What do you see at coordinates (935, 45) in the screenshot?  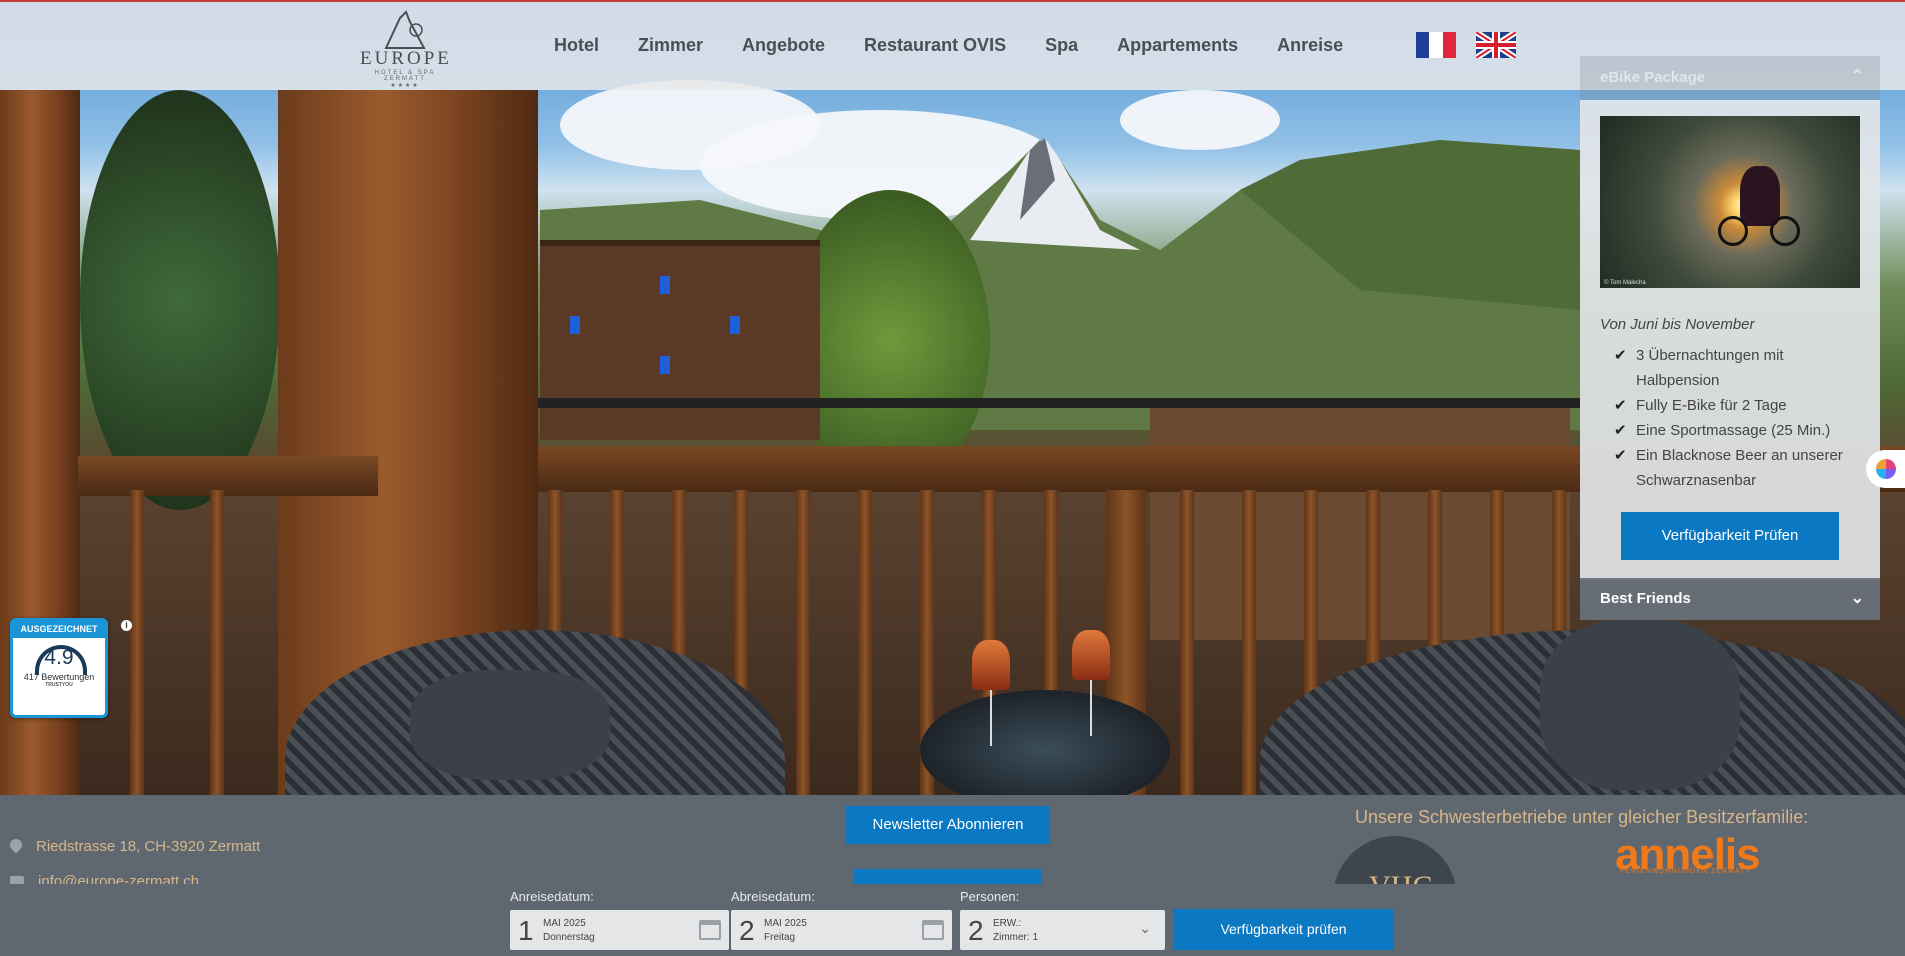 I see `nav-restaurant-ovis: Restaurant OVIS` at bounding box center [935, 45].